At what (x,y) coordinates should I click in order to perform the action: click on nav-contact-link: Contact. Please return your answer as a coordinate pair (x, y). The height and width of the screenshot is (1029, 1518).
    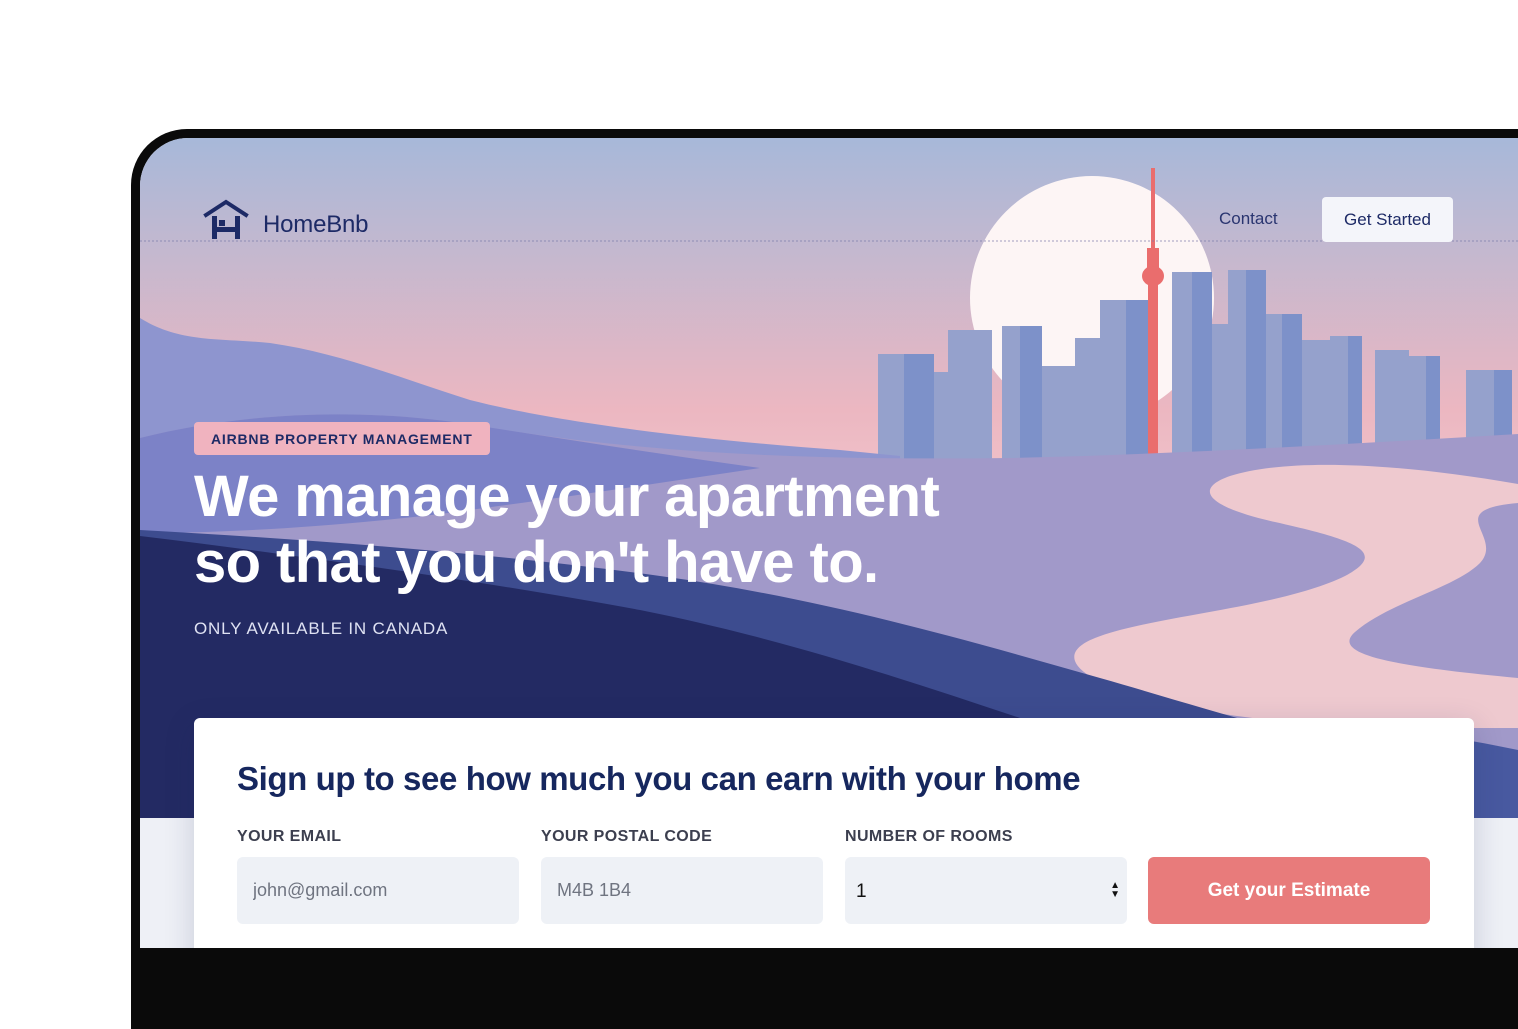
    Looking at the image, I should click on (1248, 219).